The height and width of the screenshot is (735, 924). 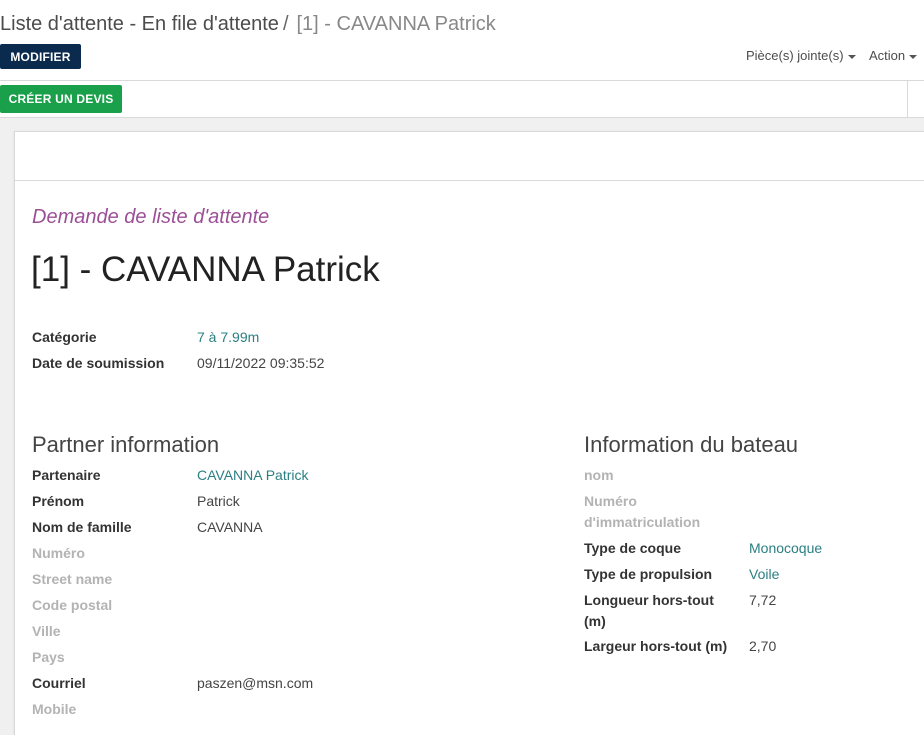 I want to click on email-label: Courriel, so click(x=59, y=683).